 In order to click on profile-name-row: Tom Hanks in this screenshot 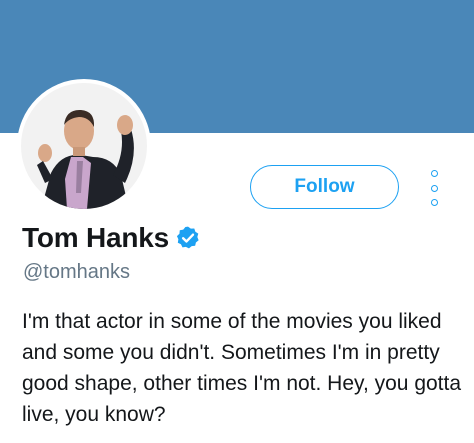, I will do `click(111, 238)`.